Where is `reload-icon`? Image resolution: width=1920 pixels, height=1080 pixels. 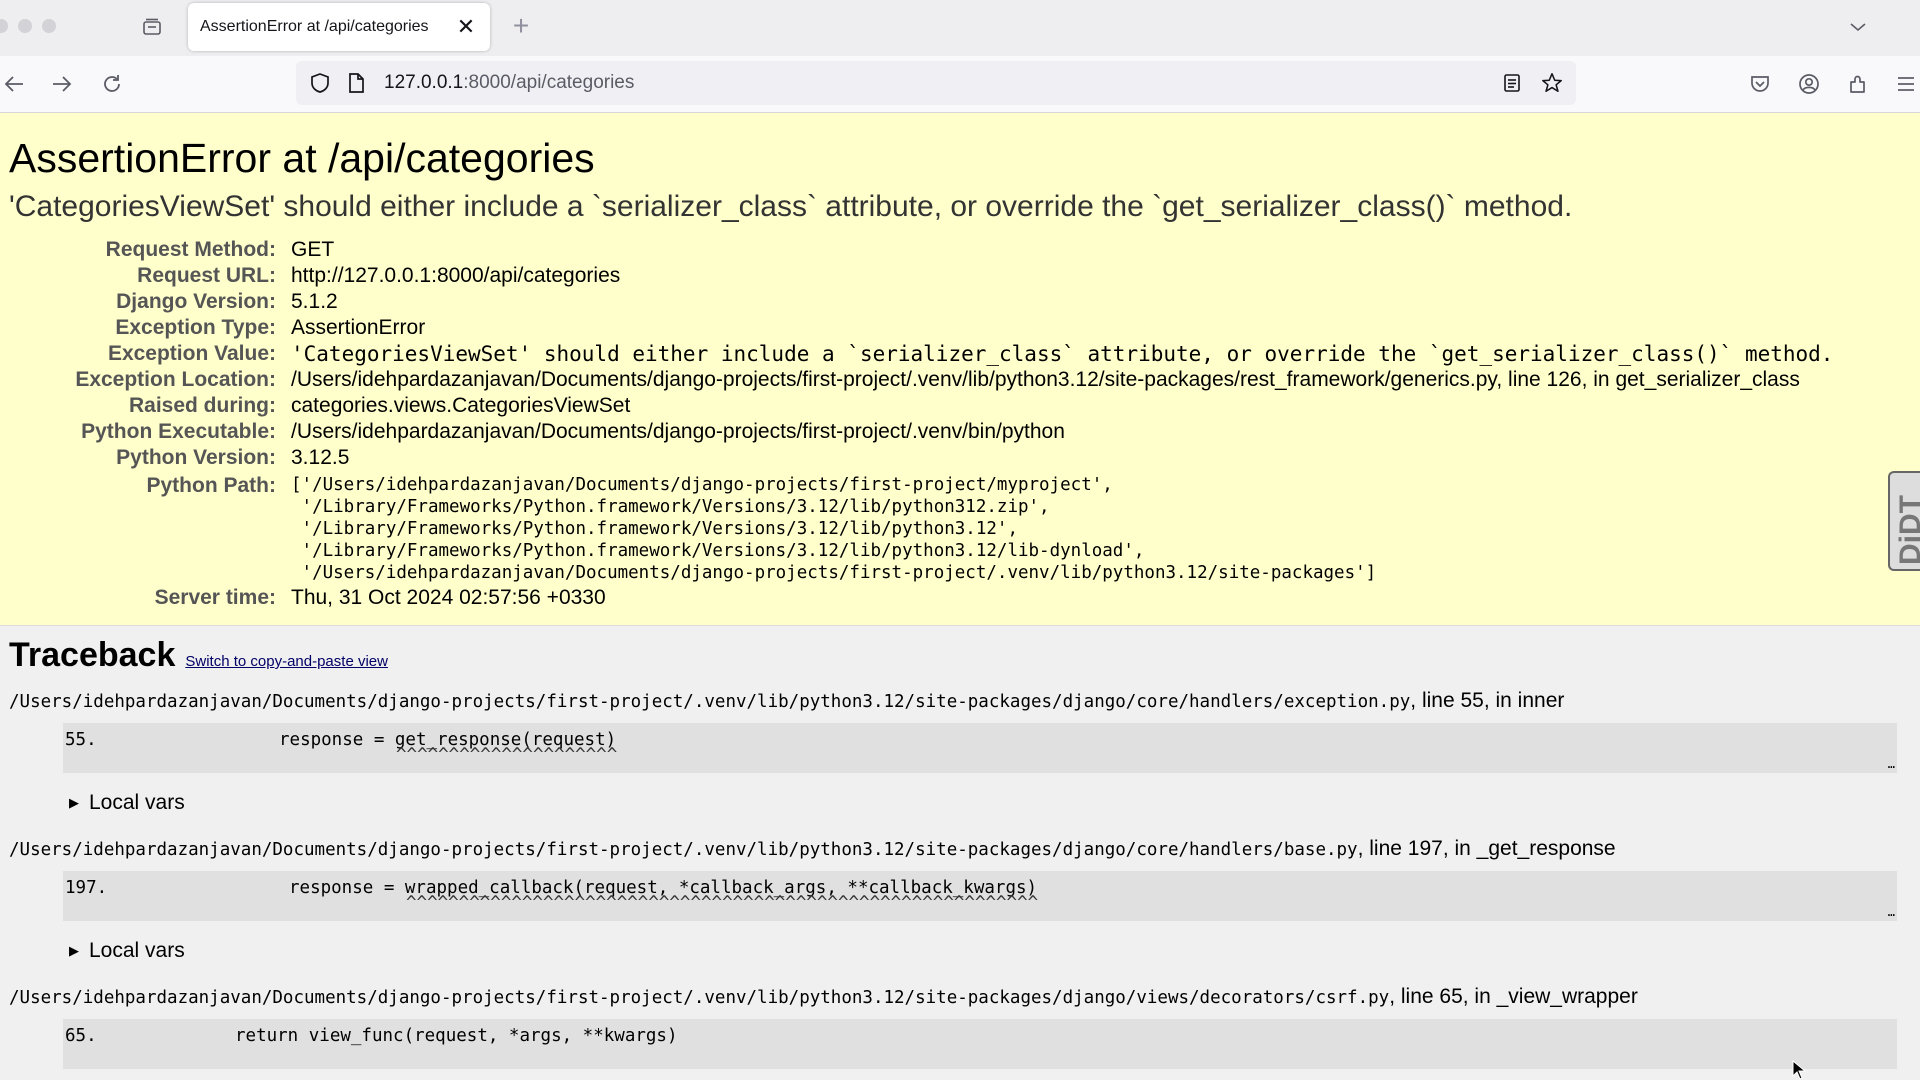
reload-icon is located at coordinates (112, 84).